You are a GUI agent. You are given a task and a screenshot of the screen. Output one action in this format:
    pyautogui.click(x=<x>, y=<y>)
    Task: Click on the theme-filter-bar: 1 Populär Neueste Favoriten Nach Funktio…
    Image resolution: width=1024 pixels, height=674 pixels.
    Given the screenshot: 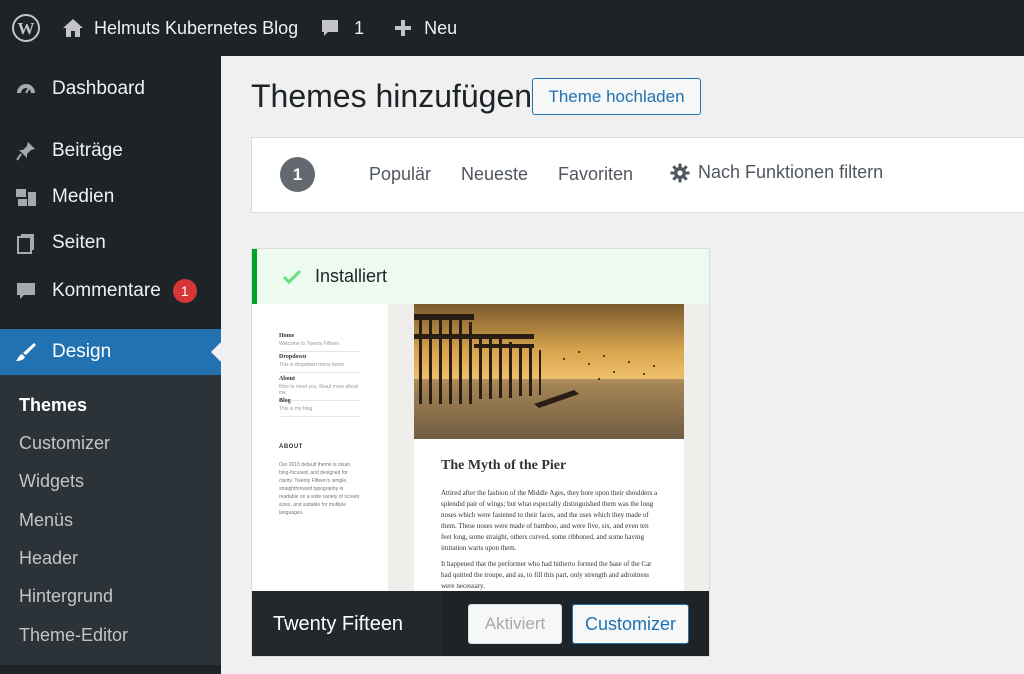 What is the action you would take?
    pyautogui.click(x=637, y=175)
    